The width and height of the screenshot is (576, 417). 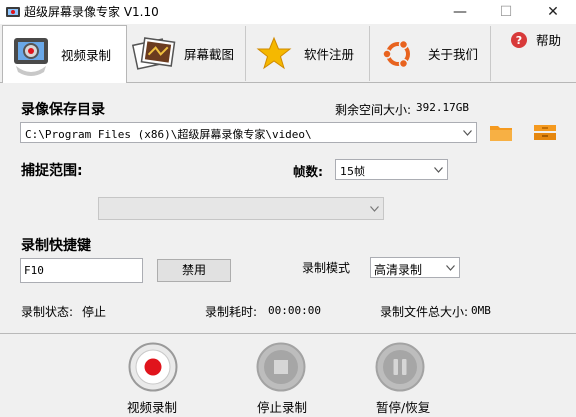 I want to click on free-space-label: 剩余空间大小:, so click(x=373, y=110).